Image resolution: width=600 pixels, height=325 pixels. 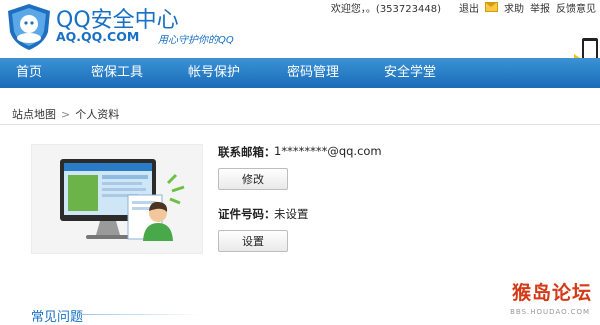 I want to click on profile-illustration, so click(x=117, y=199).